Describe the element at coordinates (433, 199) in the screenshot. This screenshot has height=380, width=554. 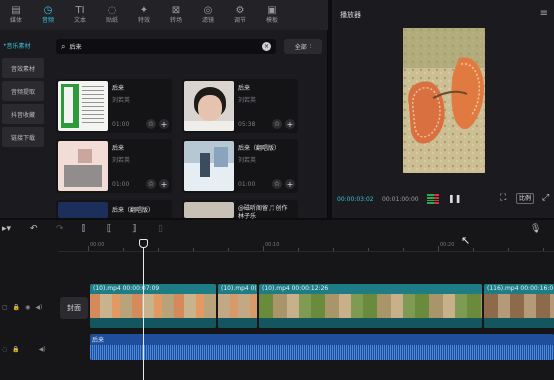
I see `audio-level-meter` at that location.